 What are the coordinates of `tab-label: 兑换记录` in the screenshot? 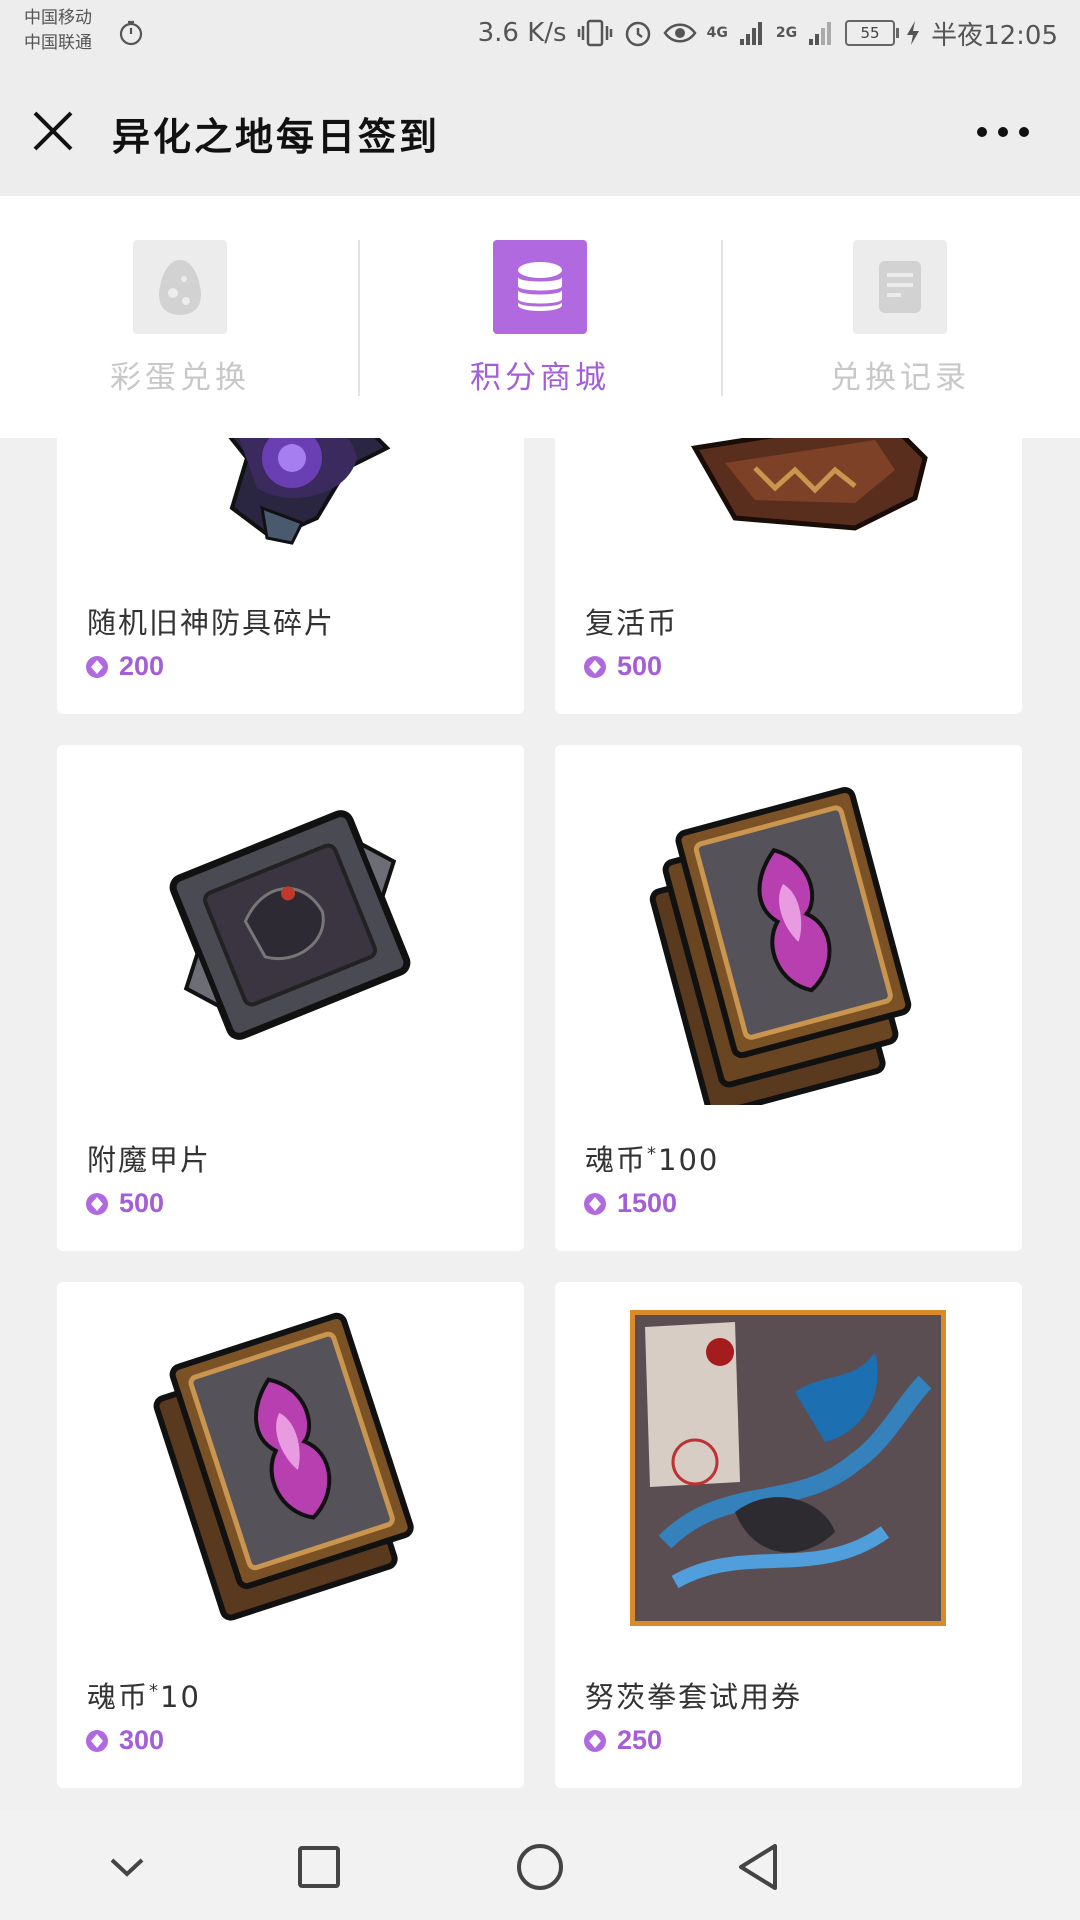 It's located at (900, 378).